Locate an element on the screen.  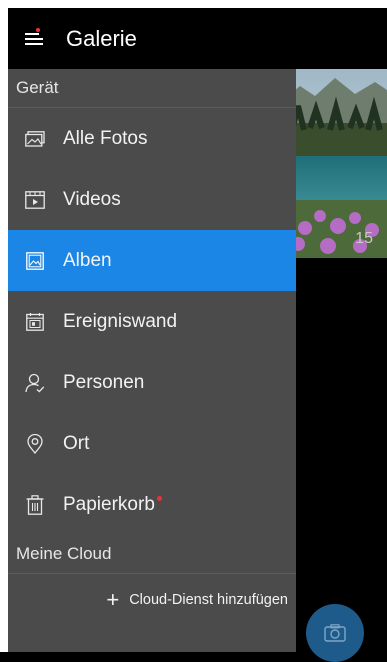
photo-count: 15 is located at coordinates (364, 238).